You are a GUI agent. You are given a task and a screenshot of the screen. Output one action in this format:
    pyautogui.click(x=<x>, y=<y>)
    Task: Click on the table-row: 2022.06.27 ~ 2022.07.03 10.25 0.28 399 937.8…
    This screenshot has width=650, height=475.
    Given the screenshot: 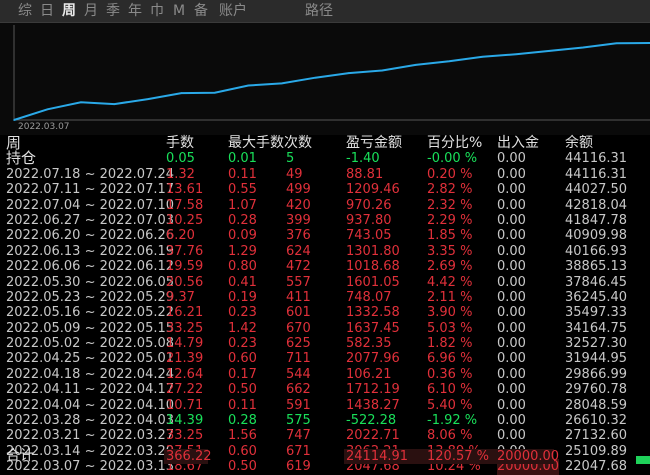 What is the action you would take?
    pyautogui.click(x=325, y=220)
    